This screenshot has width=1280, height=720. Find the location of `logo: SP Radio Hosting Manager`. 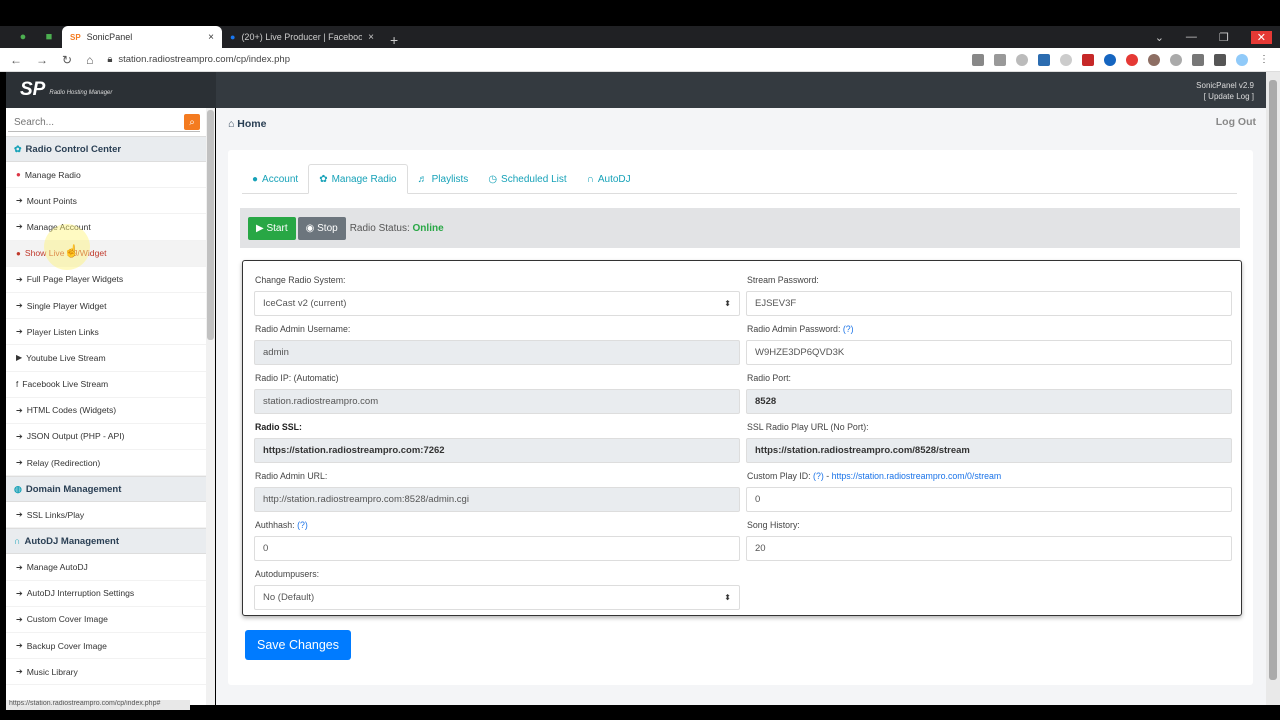

logo: SP Radio Hosting Manager is located at coordinates (111, 90).